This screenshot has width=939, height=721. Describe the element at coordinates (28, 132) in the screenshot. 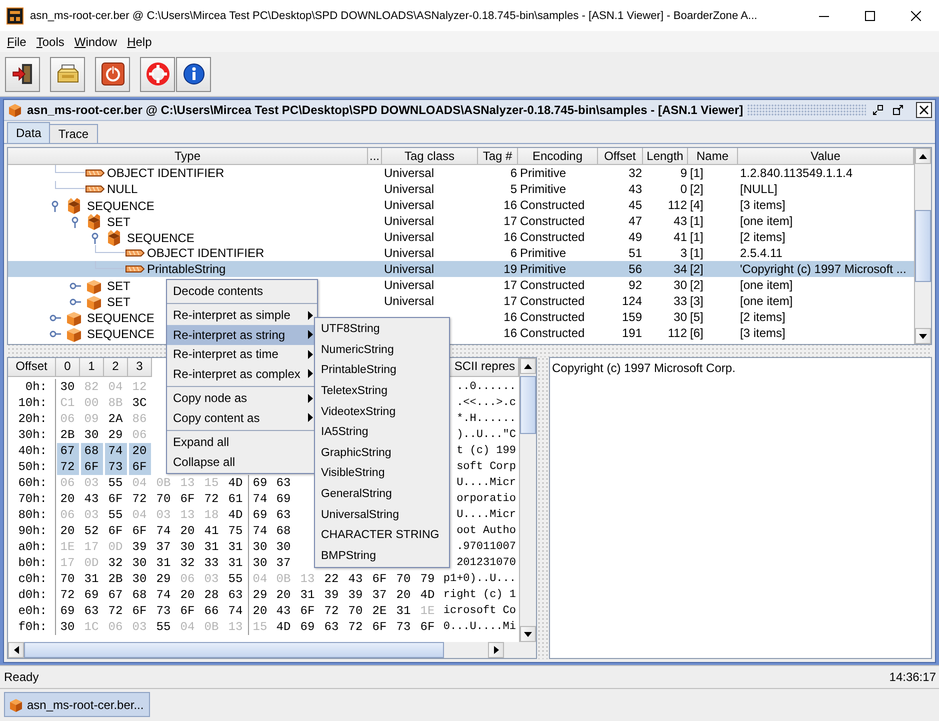

I see `tab: Data` at that location.